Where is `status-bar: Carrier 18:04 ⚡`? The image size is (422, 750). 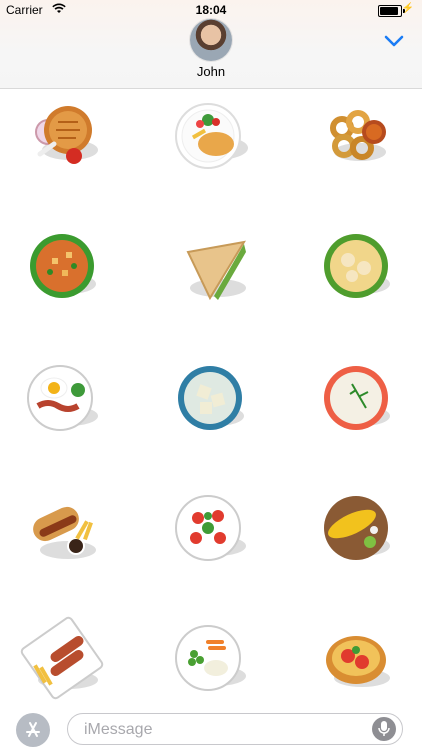 status-bar: Carrier 18:04 ⚡ is located at coordinates (211, 10).